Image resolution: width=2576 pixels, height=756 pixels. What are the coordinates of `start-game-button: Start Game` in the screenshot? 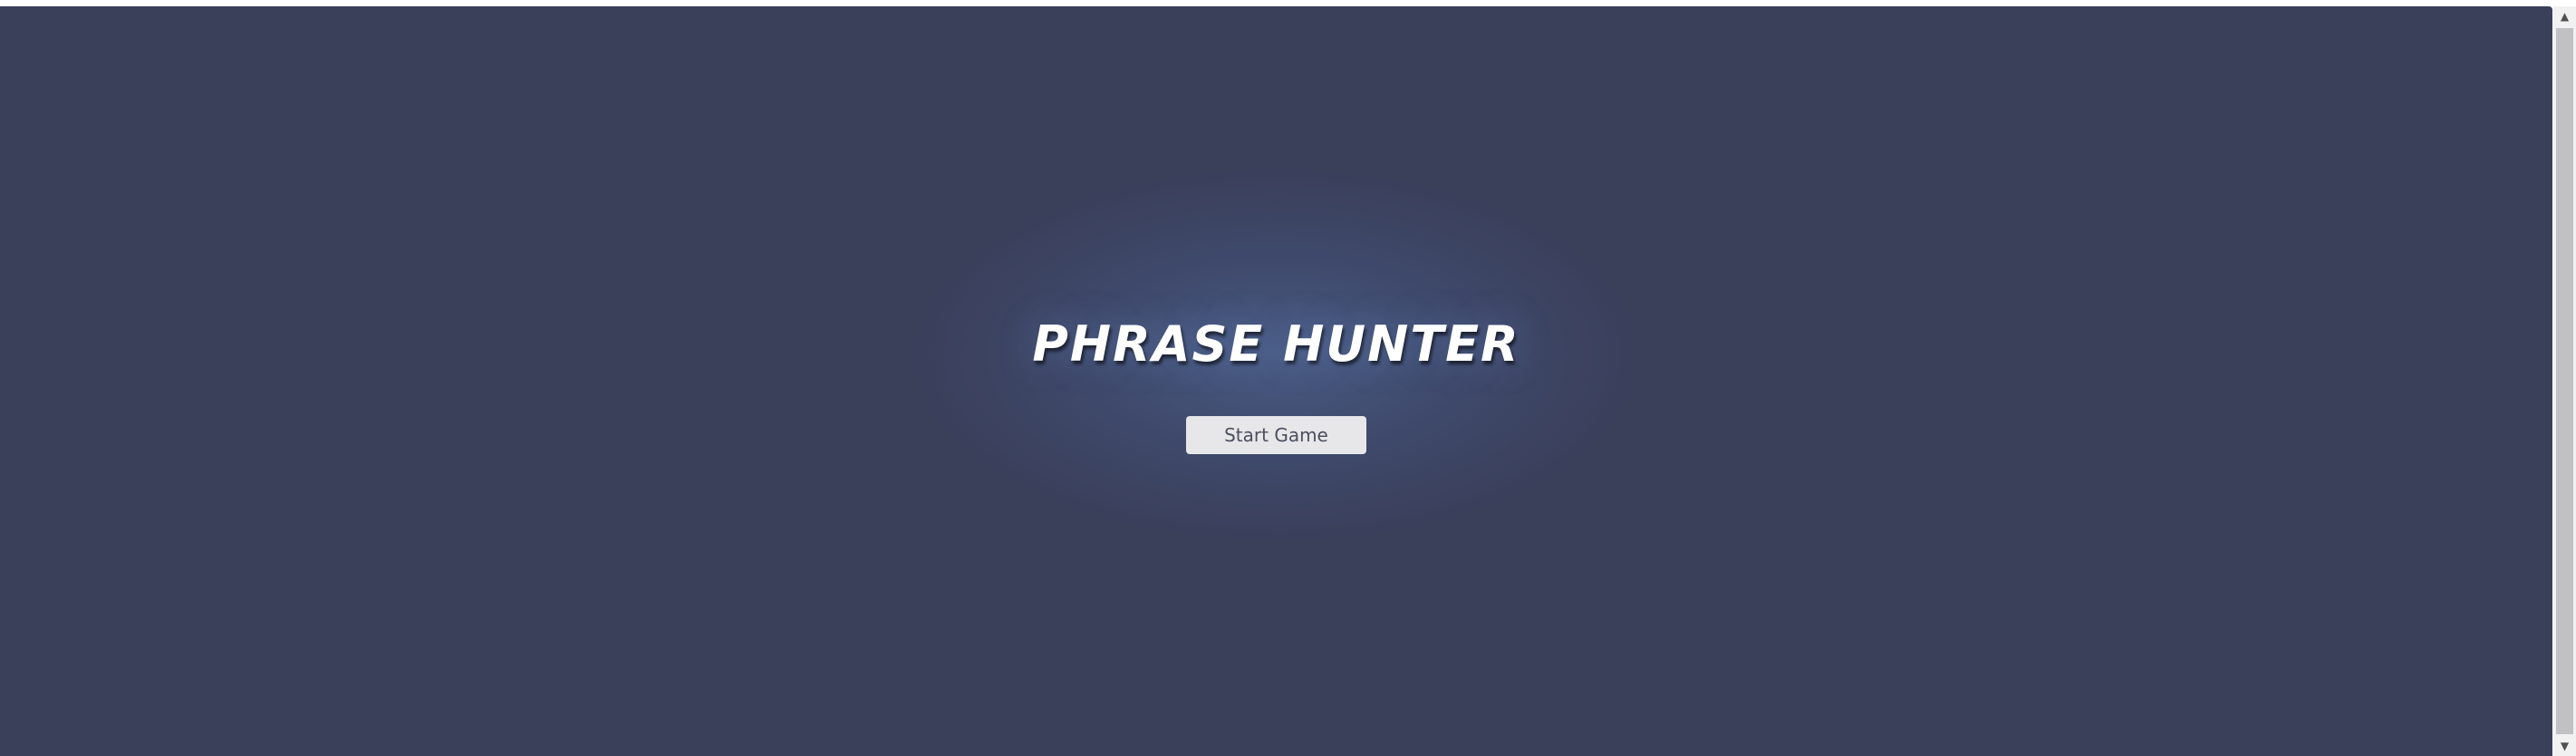 It's located at (1276, 435).